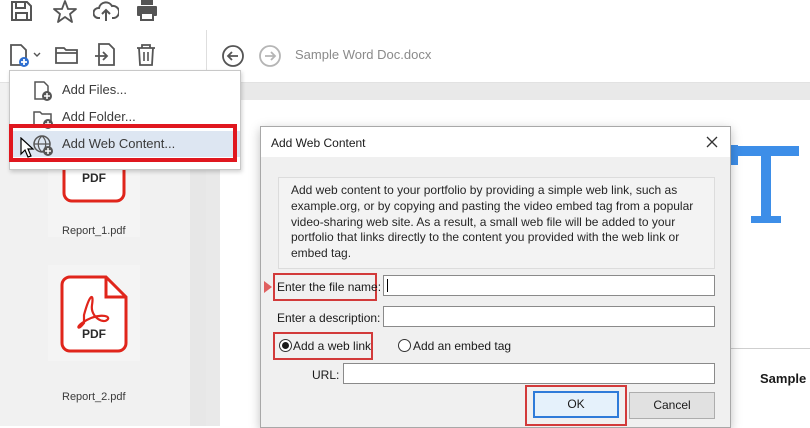  I want to click on url-input, so click(529, 373).